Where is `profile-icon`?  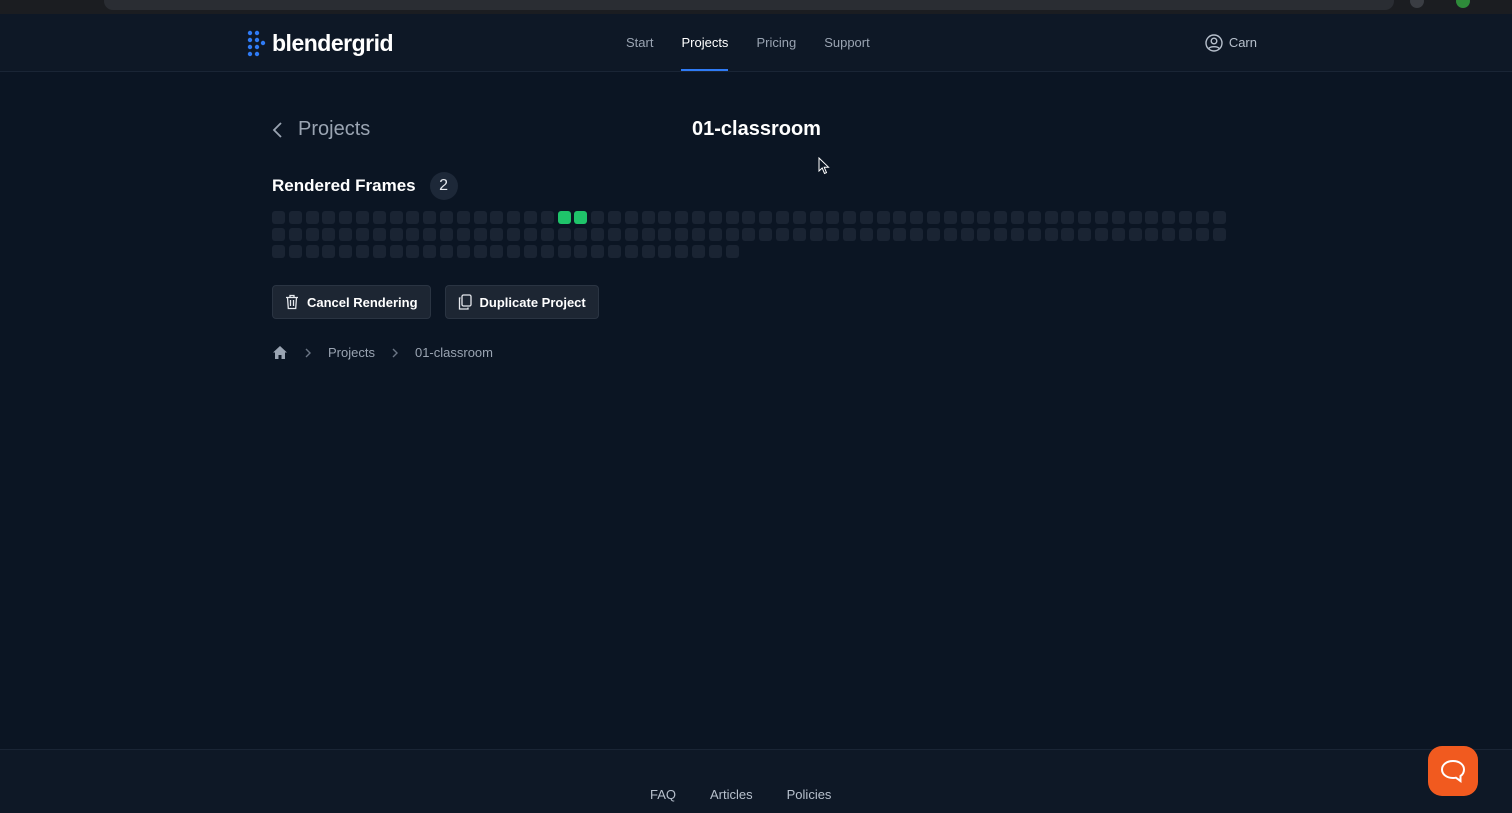
profile-icon is located at coordinates (1463, 4).